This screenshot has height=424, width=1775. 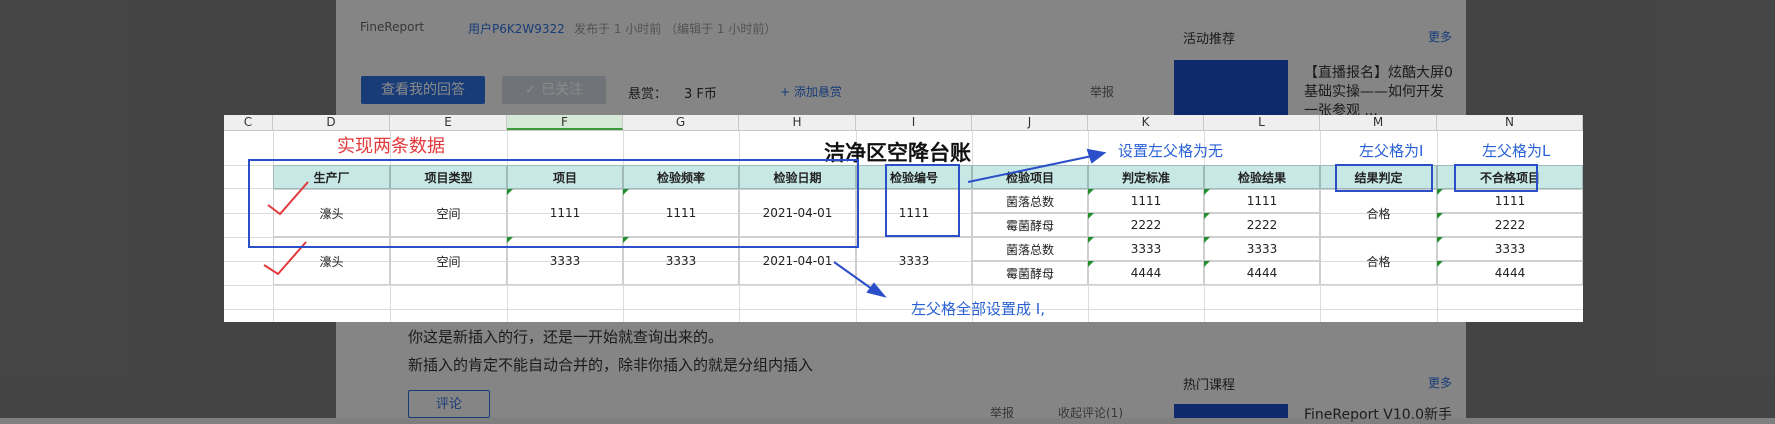 What do you see at coordinates (1030, 169) in the screenshot?
I see `arrow-to-parent-none-line` at bounding box center [1030, 169].